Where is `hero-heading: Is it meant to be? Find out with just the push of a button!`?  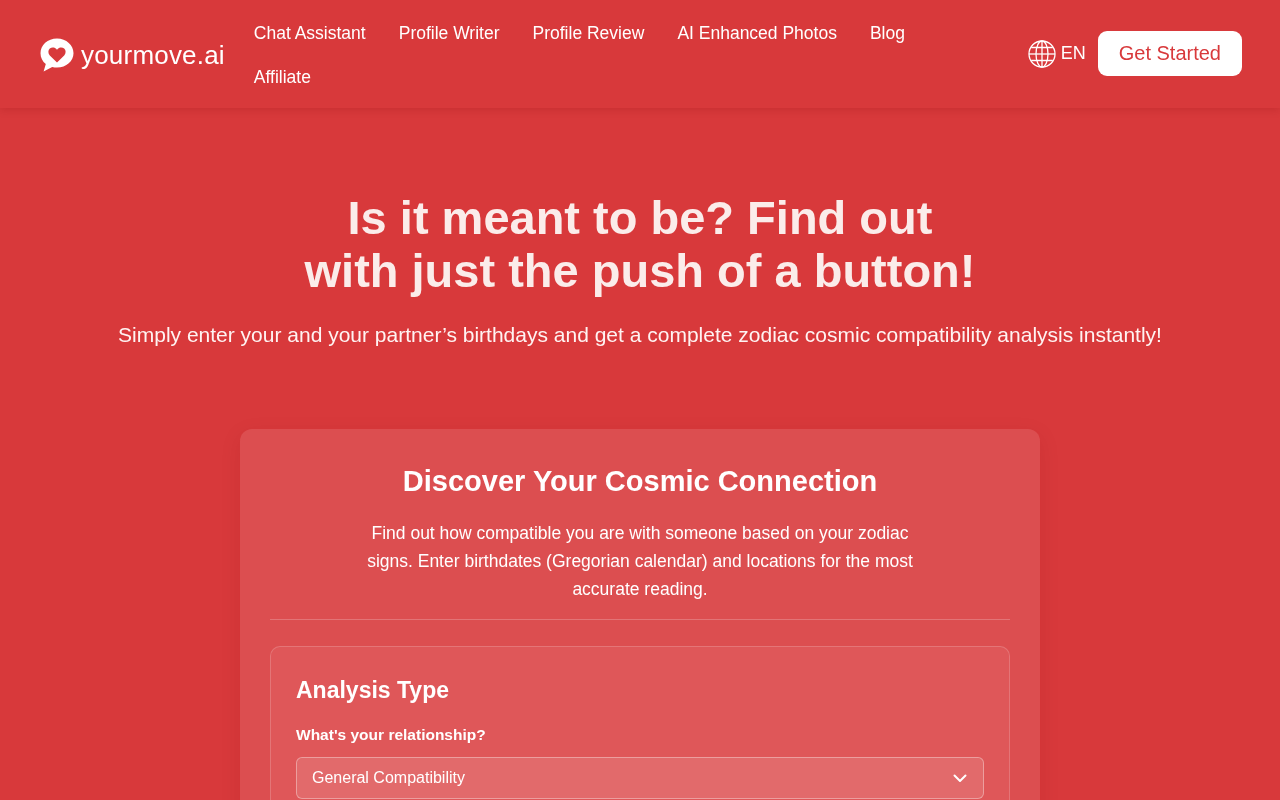
hero-heading: Is it meant to be? Find out with just the push of a button! is located at coordinates (640, 244).